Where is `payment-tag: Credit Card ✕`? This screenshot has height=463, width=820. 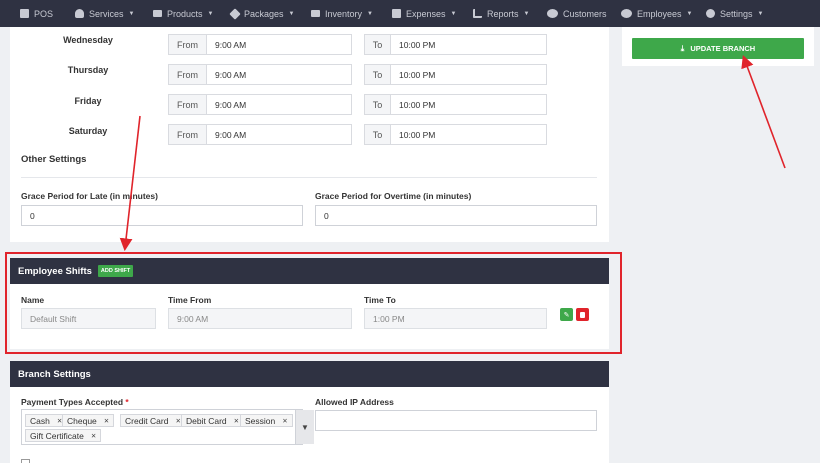
payment-tag: Credit Card ✕ is located at coordinates (153, 420).